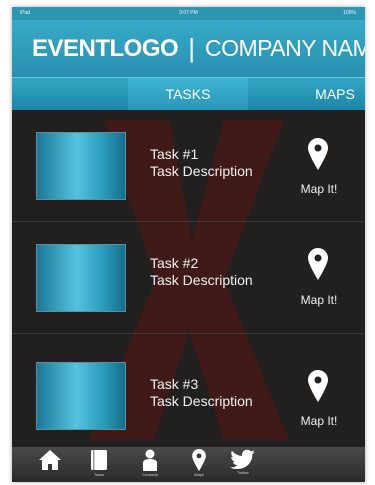  Describe the element at coordinates (99, 460) in the screenshot. I see `notebook-icon` at that location.